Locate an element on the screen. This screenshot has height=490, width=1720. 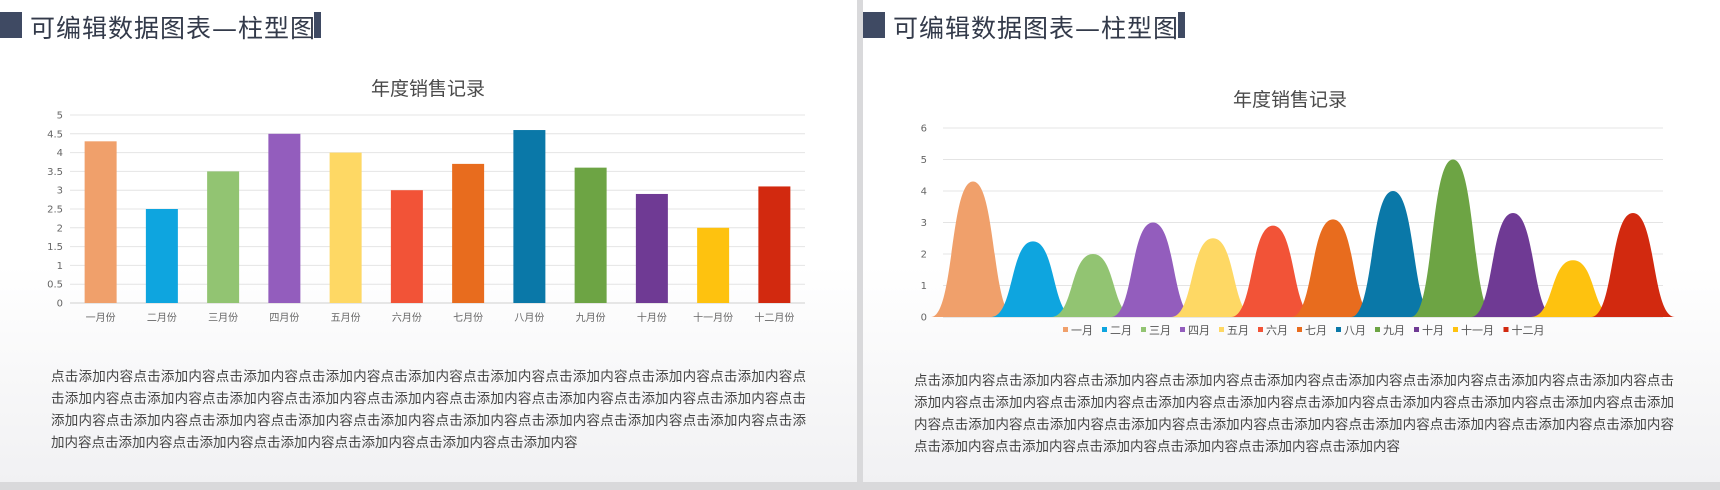
legend-label: 十月 is located at coordinates (1433, 330).